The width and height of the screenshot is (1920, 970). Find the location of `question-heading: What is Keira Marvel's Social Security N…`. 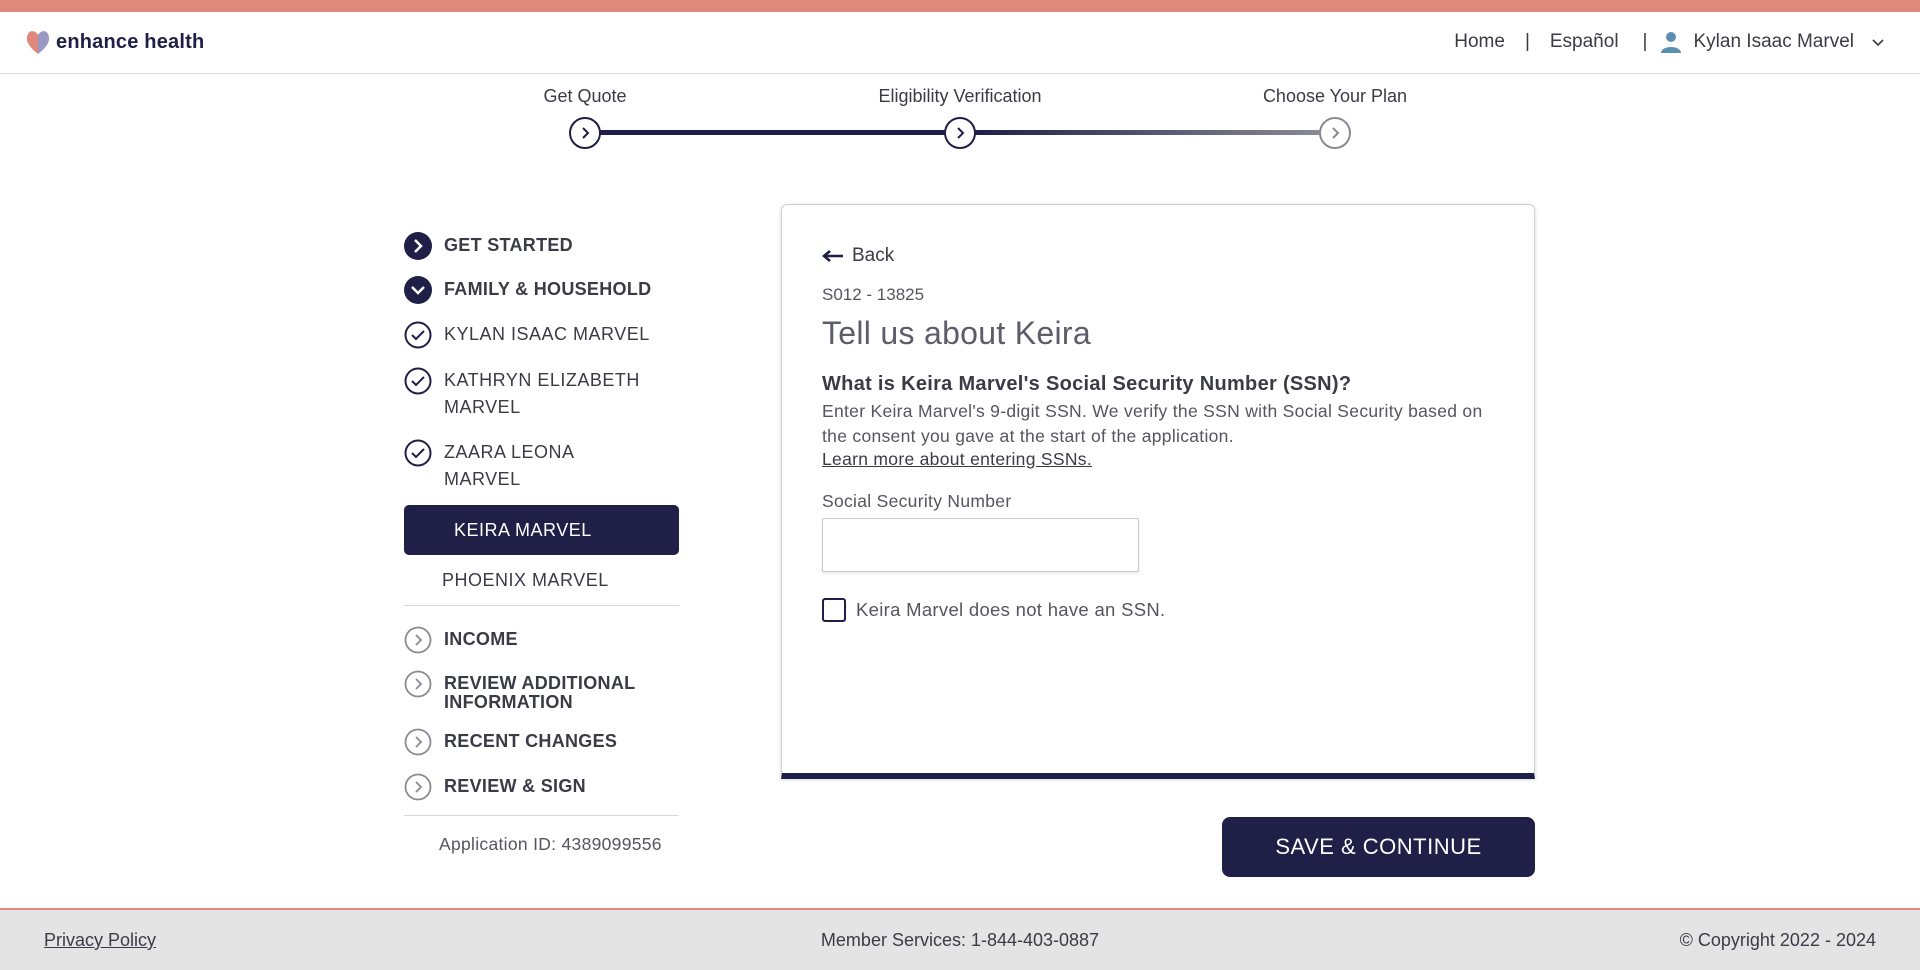

question-heading: What is Keira Marvel's Social Security N… is located at coordinates (1087, 384).